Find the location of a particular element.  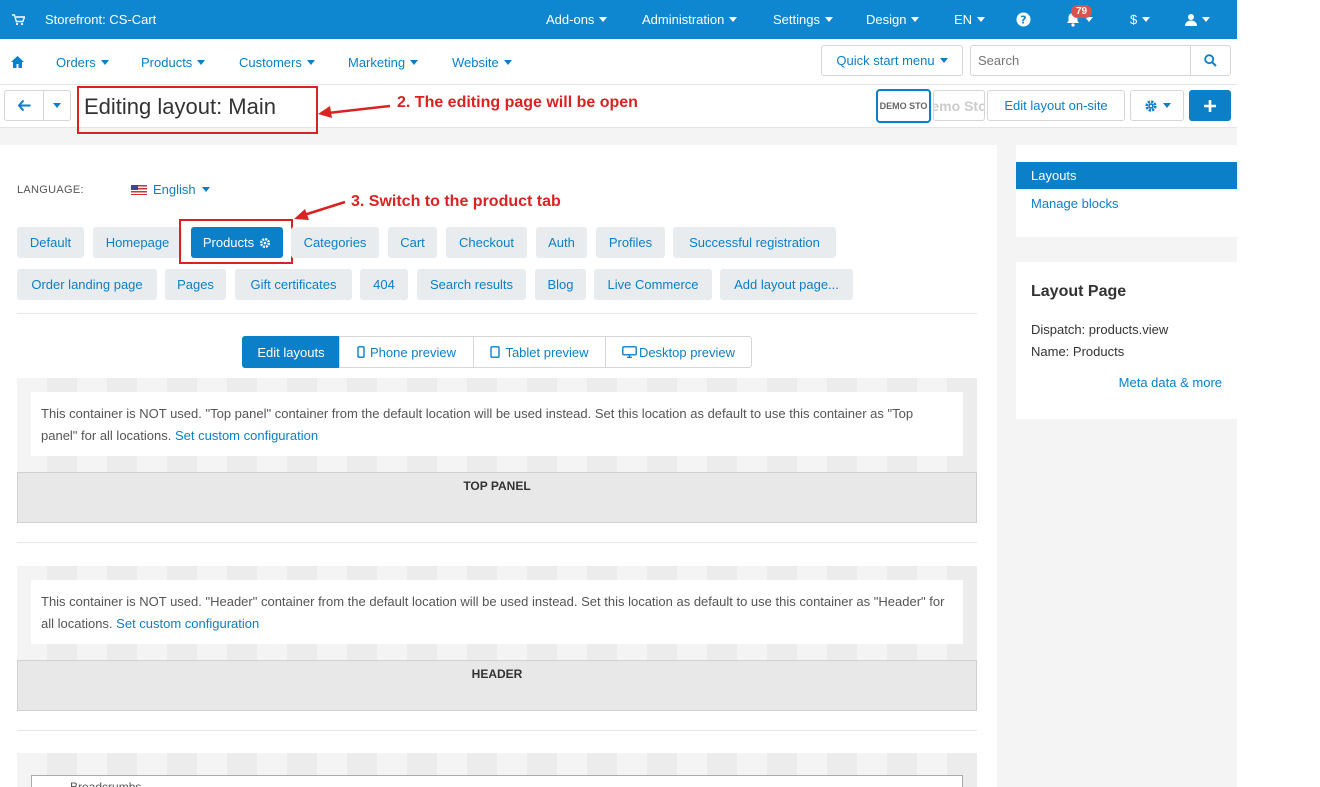

top-panel-set-custom-configuration-link: Set custom configuration is located at coordinates (246, 435).